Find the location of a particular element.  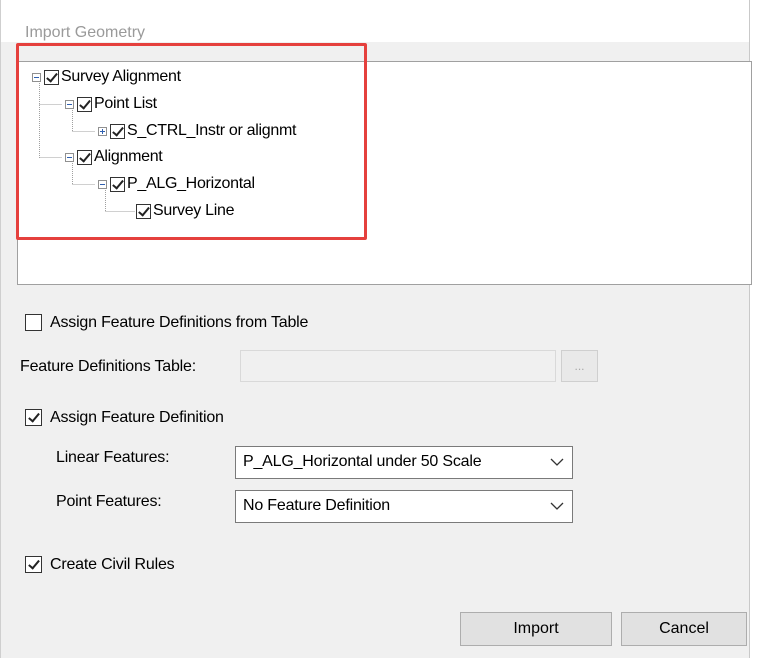

assign-feature-definition-label: Assign Feature Definition is located at coordinates (137, 417).